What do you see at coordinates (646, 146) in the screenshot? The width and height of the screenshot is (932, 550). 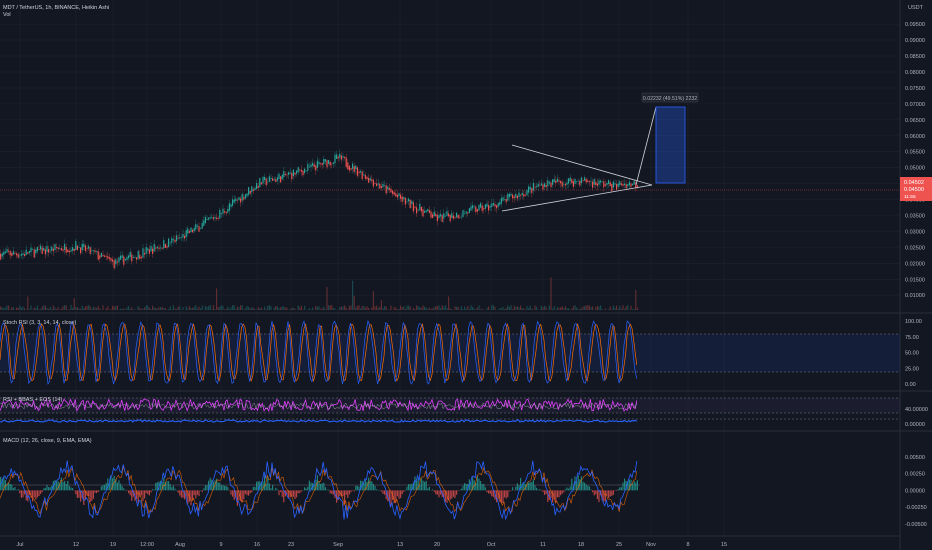 I see `target-projection-line` at bounding box center [646, 146].